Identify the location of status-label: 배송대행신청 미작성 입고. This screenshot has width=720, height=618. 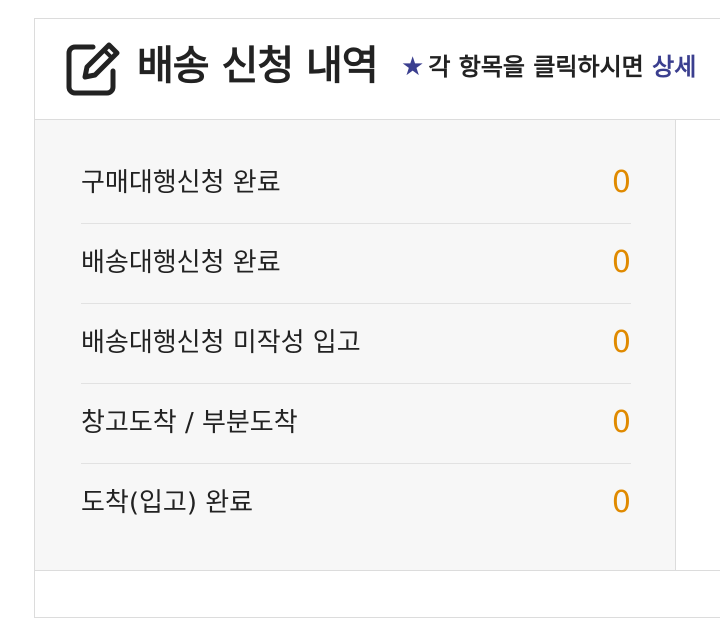
(221, 343).